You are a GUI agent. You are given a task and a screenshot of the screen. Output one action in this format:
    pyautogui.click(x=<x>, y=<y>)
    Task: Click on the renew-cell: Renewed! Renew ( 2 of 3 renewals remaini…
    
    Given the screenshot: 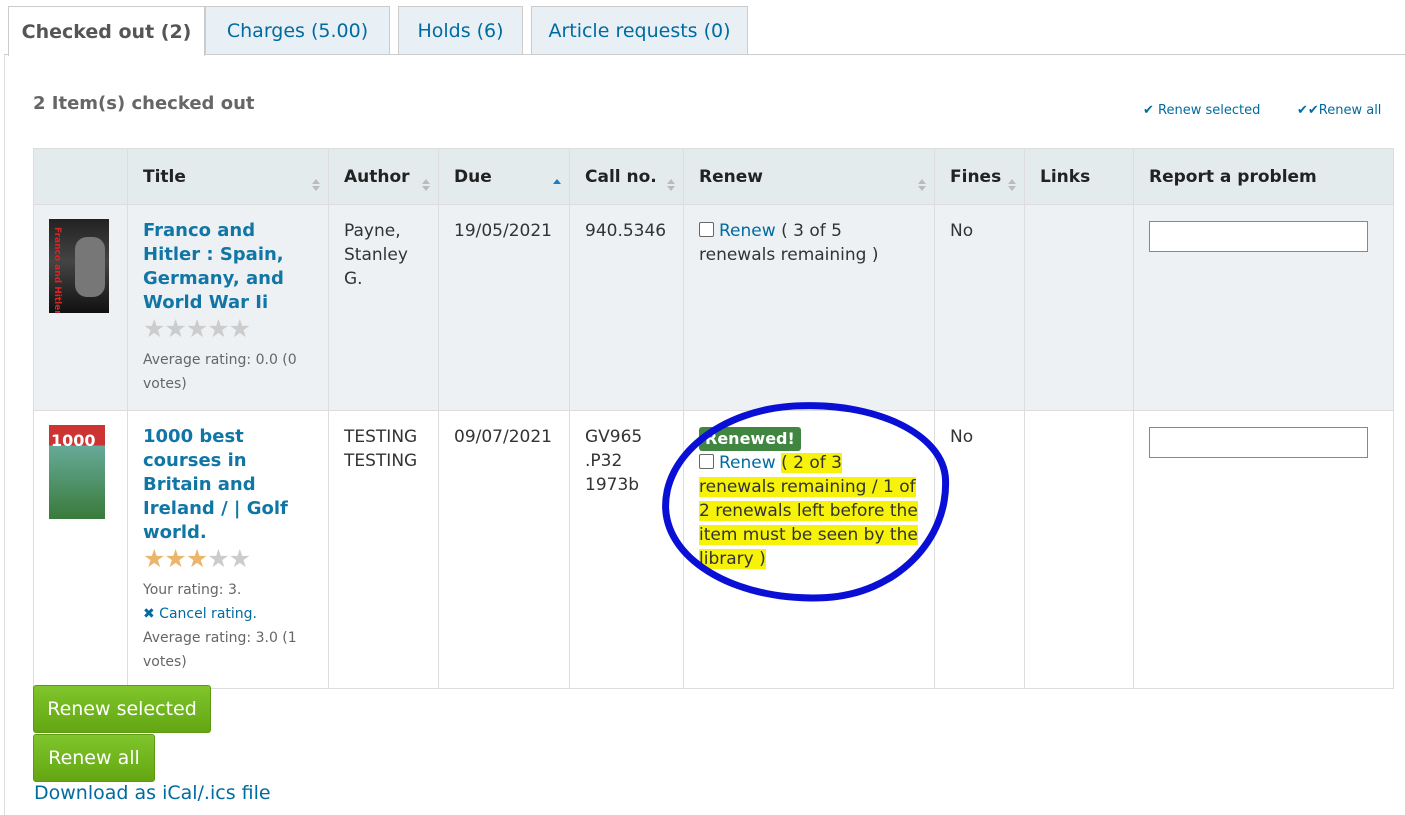 What is the action you would take?
    pyautogui.click(x=809, y=549)
    